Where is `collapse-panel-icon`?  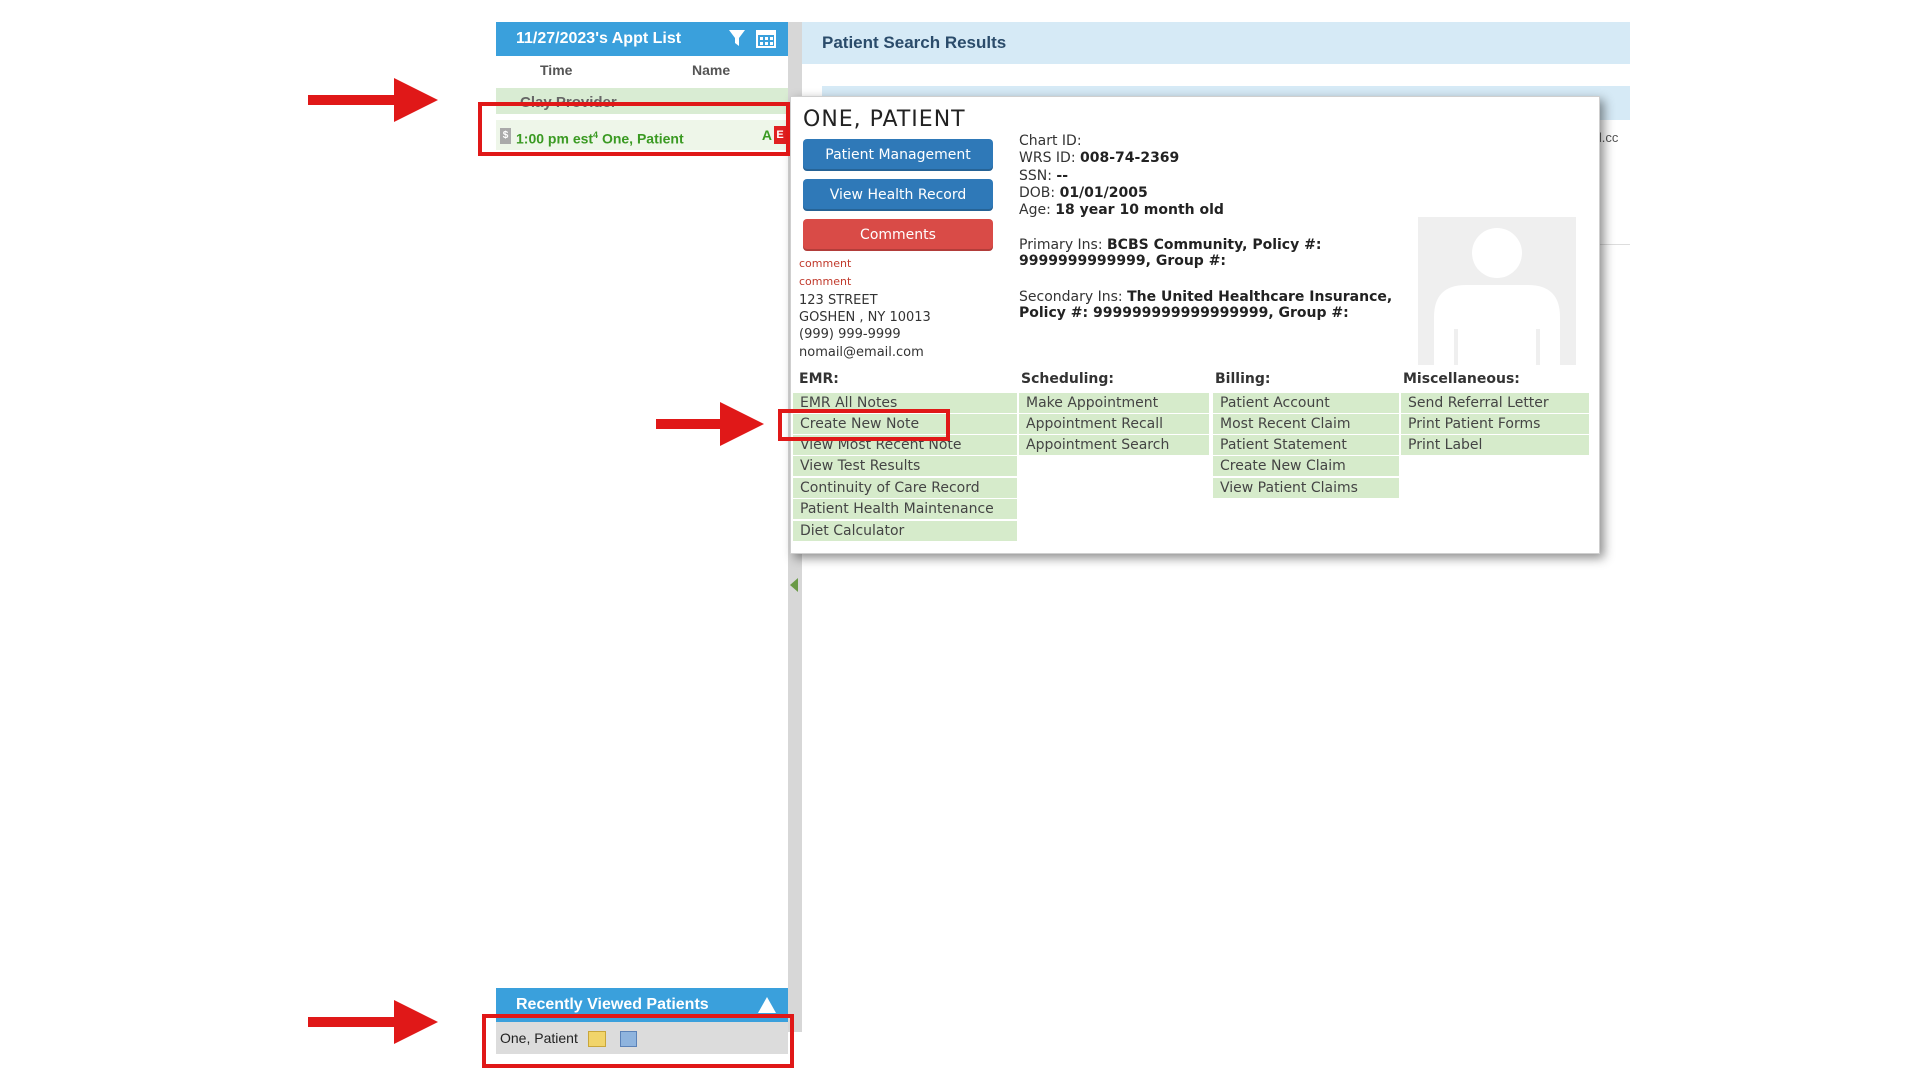
collapse-panel-icon is located at coordinates (794, 585).